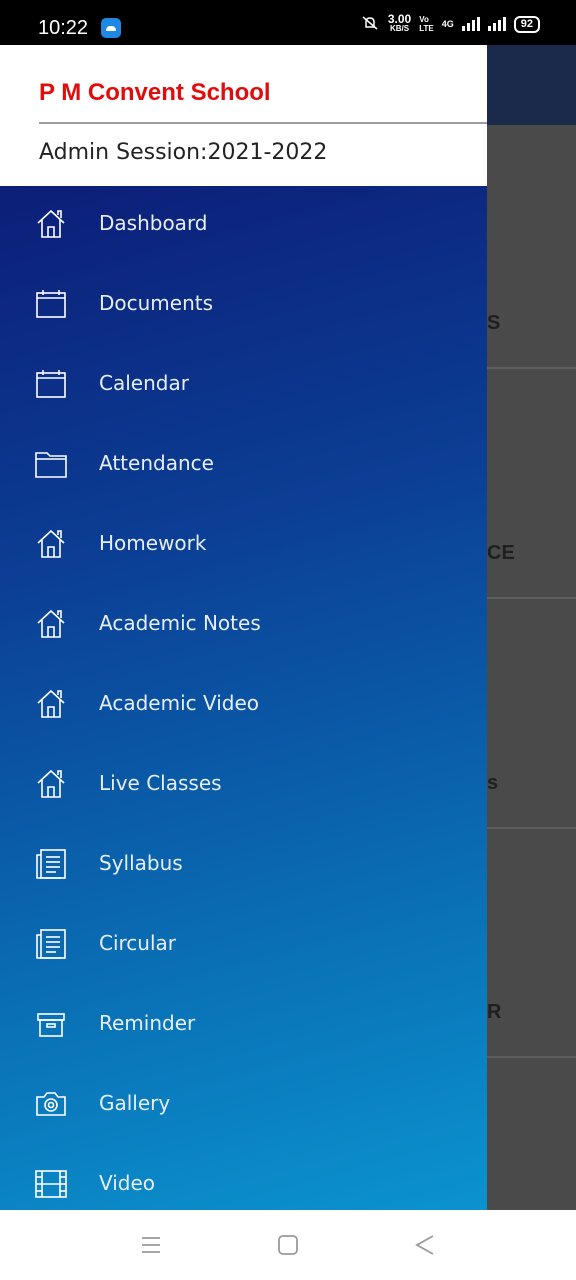  I want to click on menu-item-live-classes: Live Classes, so click(243, 786).